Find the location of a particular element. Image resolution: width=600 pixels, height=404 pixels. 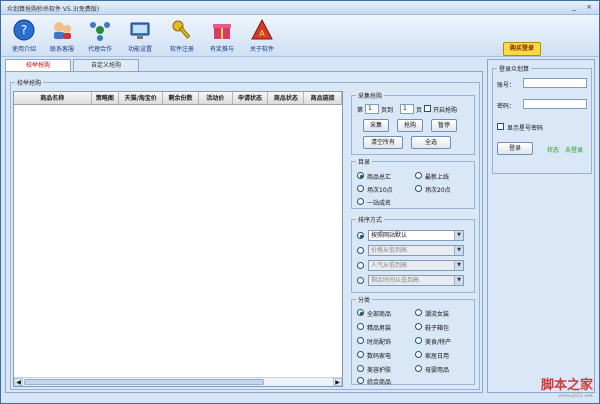

pause-button: 暂停 is located at coordinates (444, 125).